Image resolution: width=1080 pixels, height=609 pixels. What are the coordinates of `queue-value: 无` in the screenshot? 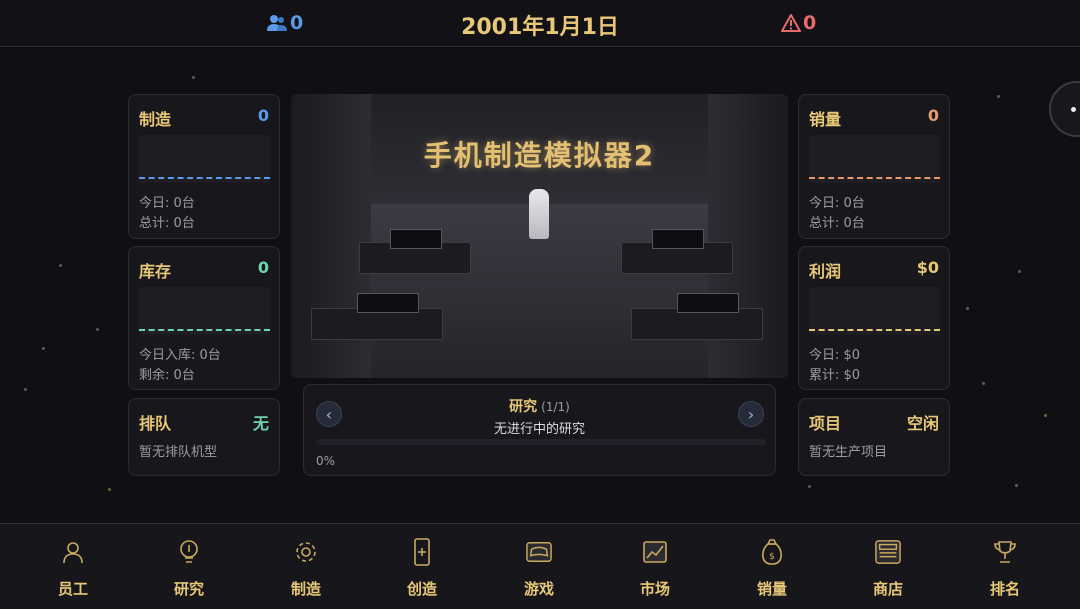 It's located at (260, 423).